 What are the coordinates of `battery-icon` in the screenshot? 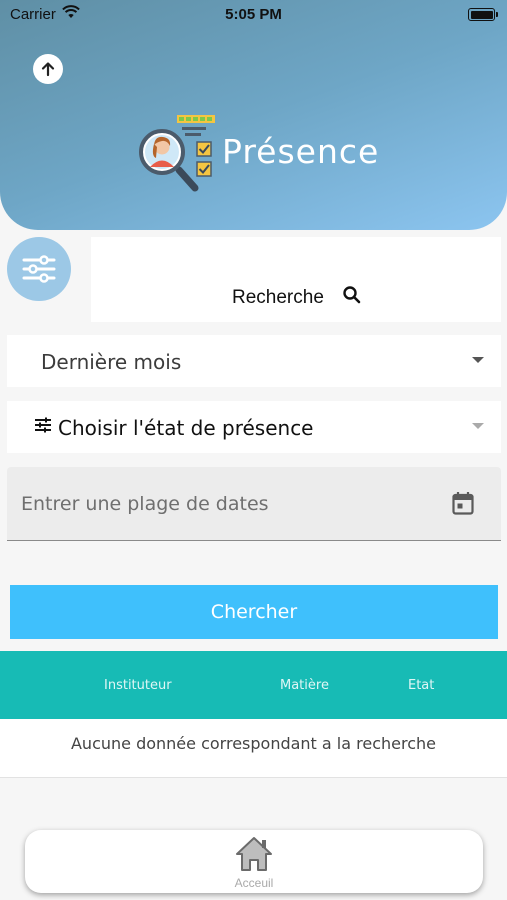 It's located at (483, 14).